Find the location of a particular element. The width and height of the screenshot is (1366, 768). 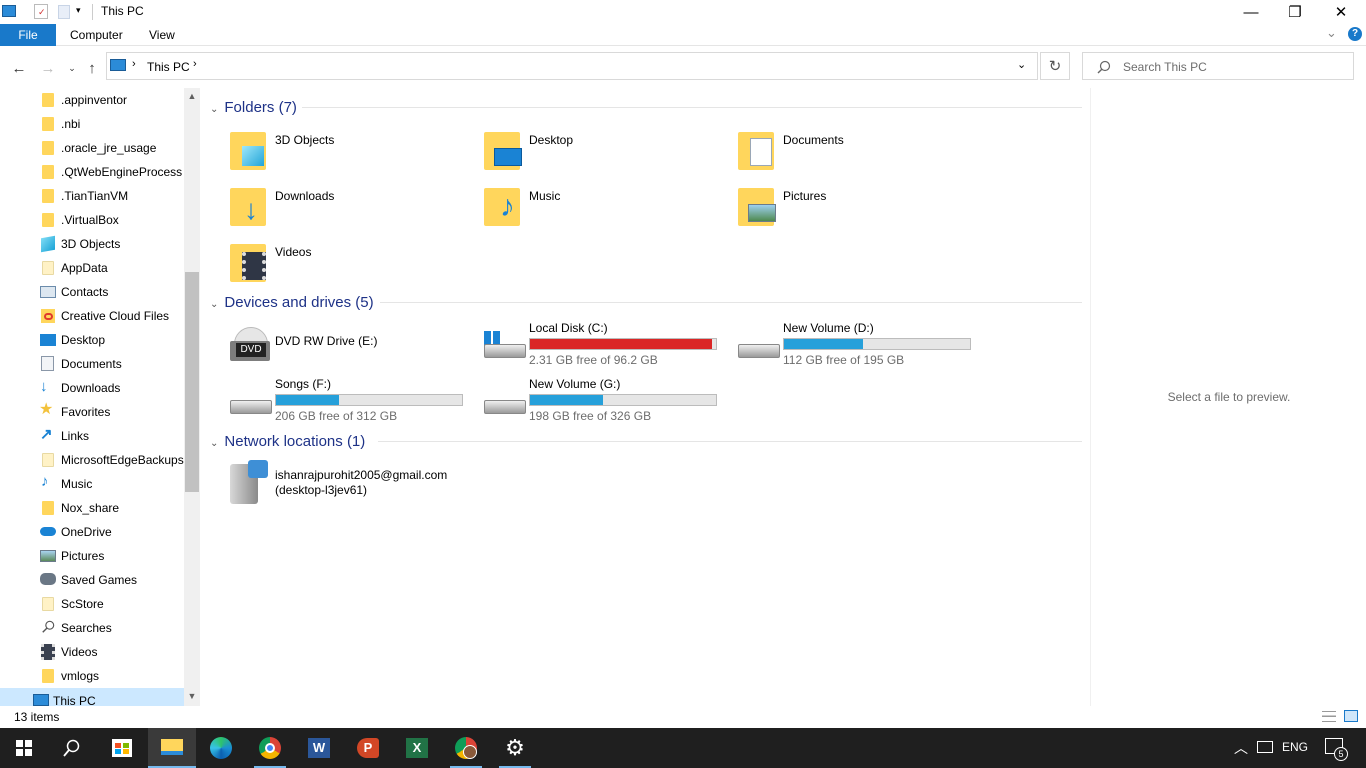

taskbar-powerpoint-button: P is located at coordinates (368, 748).